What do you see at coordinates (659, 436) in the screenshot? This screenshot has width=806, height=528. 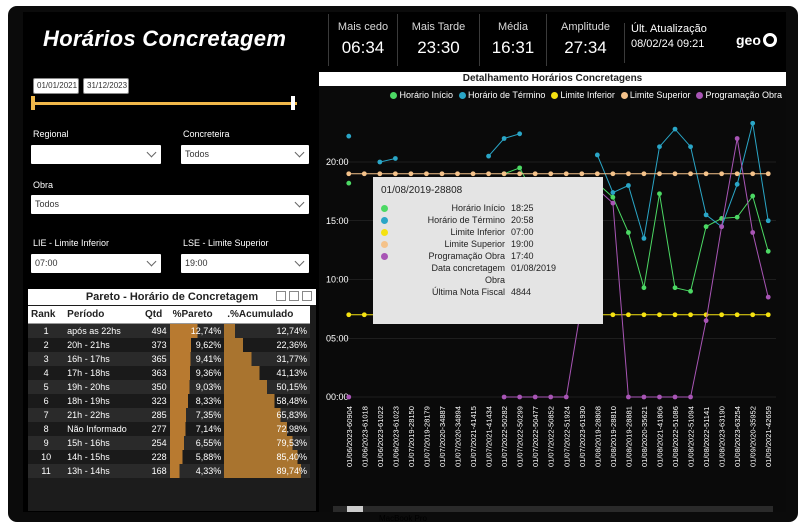 I see `x-tick-label: 01/08/2021-41806` at bounding box center [659, 436].